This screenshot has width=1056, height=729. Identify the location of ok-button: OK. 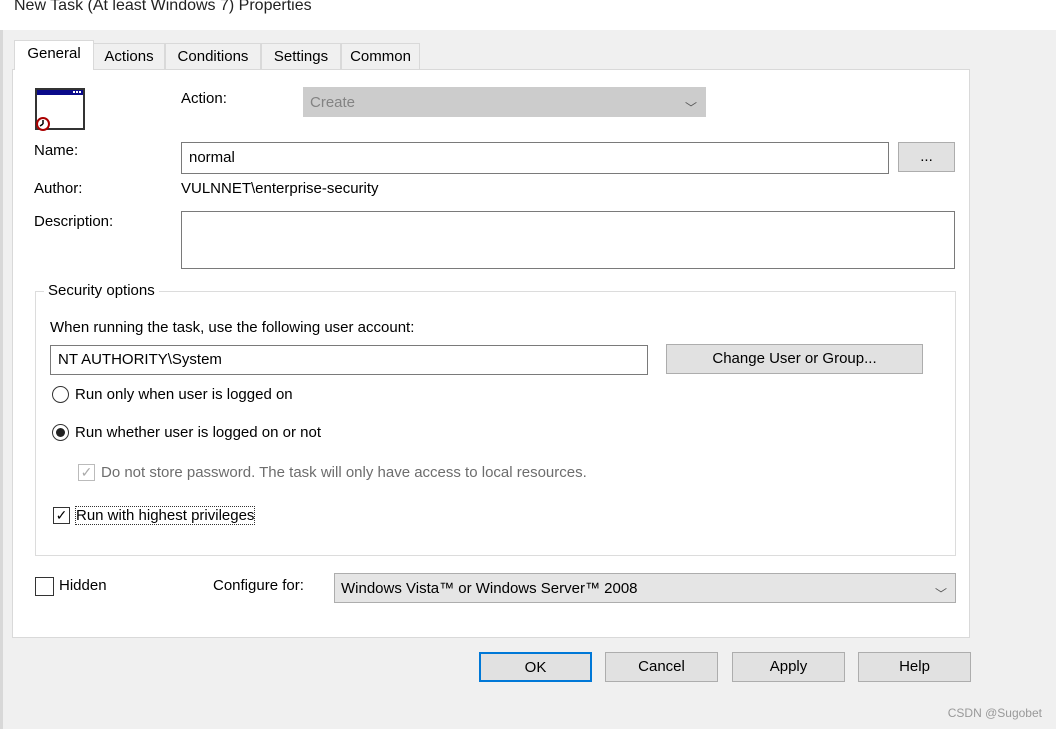
(535, 667).